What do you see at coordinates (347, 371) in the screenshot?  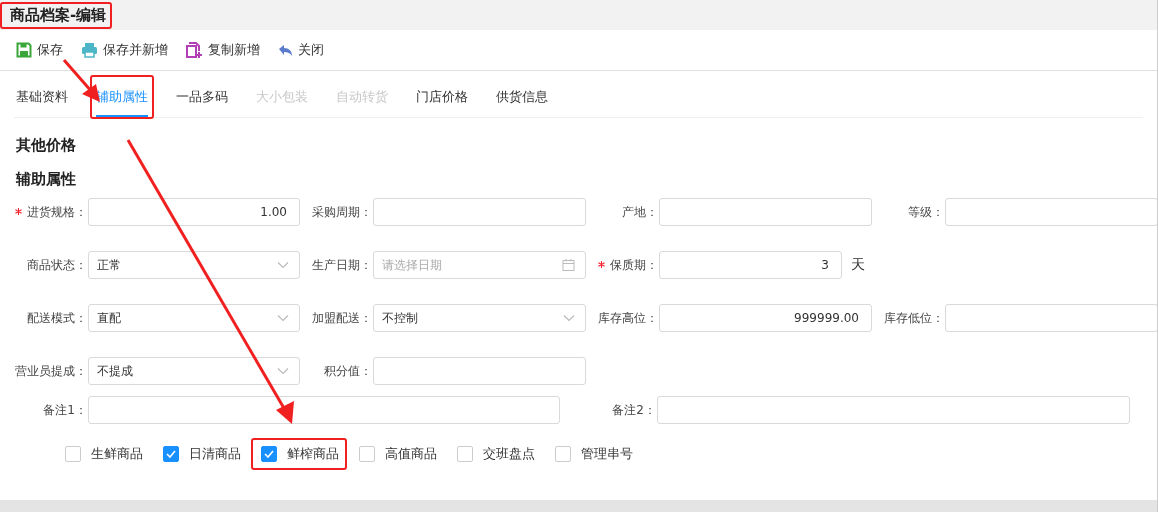 I see `field-label: 积分值：` at bounding box center [347, 371].